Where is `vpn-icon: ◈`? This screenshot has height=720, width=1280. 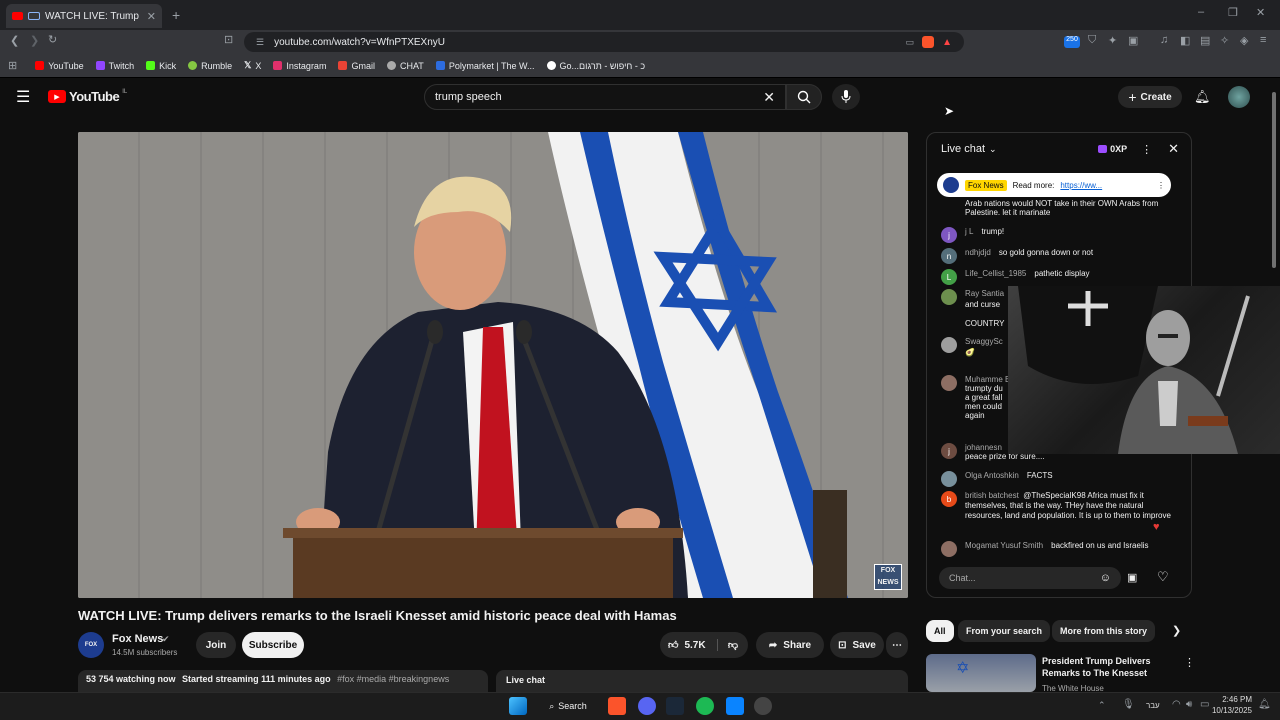 vpn-icon: ◈ is located at coordinates (1244, 40).